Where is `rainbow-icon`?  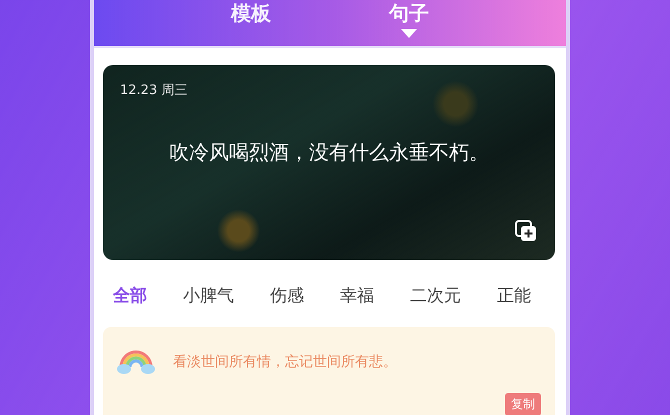 rainbow-icon is located at coordinates (136, 362).